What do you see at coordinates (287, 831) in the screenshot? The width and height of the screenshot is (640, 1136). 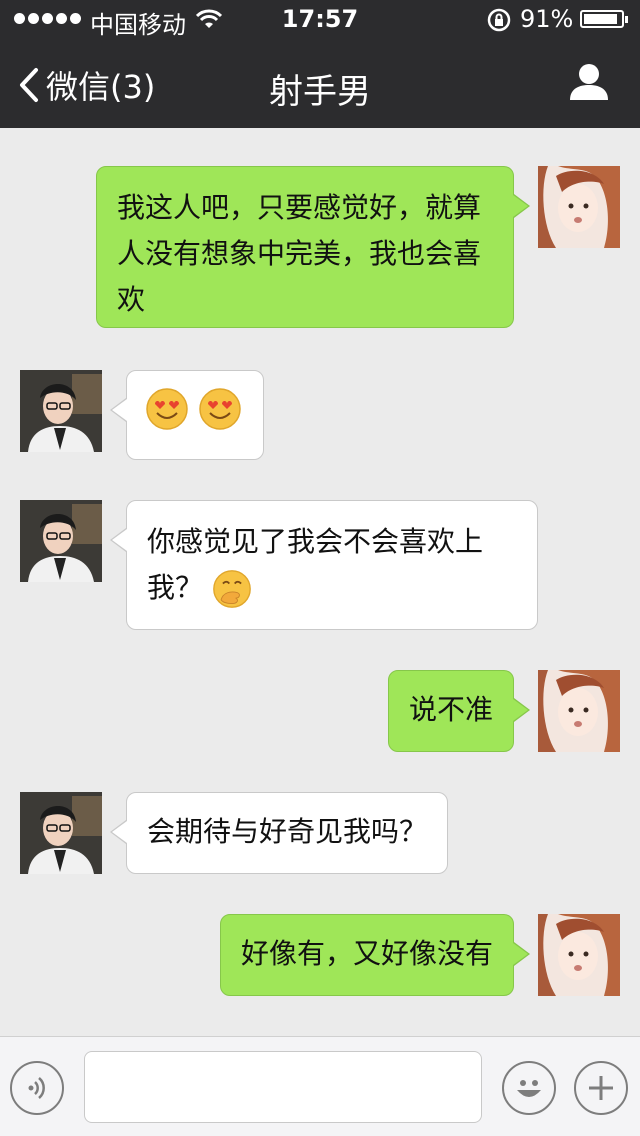 I see `message-text: 会期待与好奇见我吗？` at bounding box center [287, 831].